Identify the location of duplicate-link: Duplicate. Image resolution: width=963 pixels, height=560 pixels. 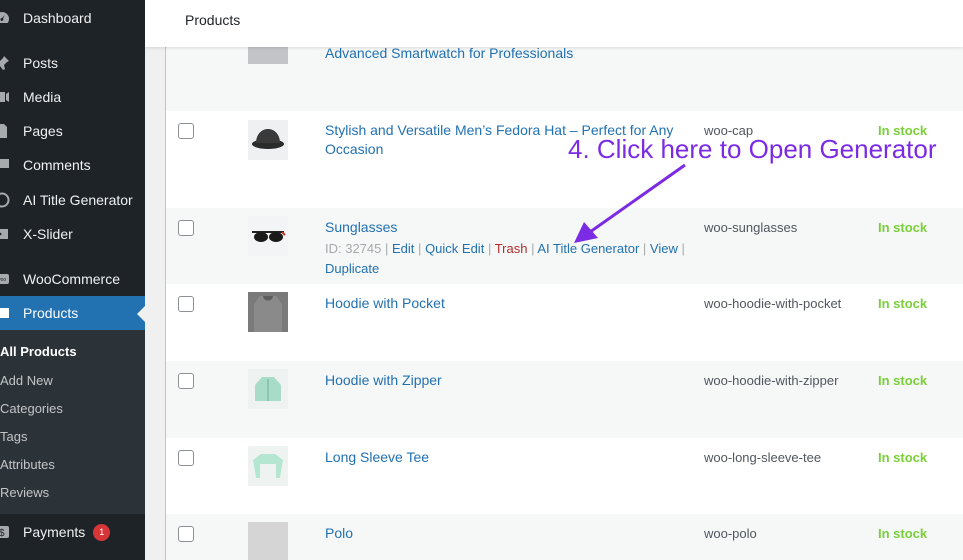
(352, 268).